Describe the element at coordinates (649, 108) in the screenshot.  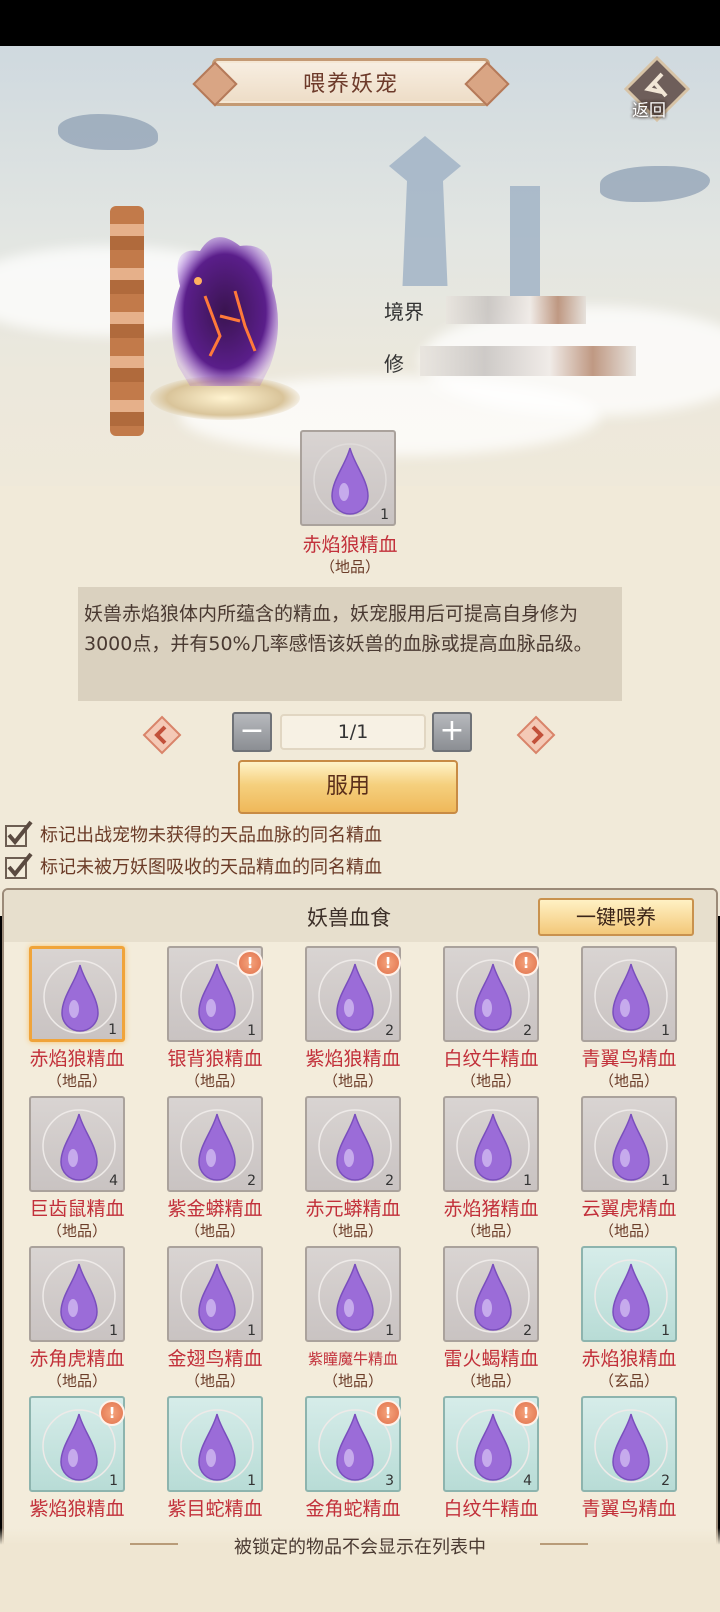
I see `back-label: 返回` at that location.